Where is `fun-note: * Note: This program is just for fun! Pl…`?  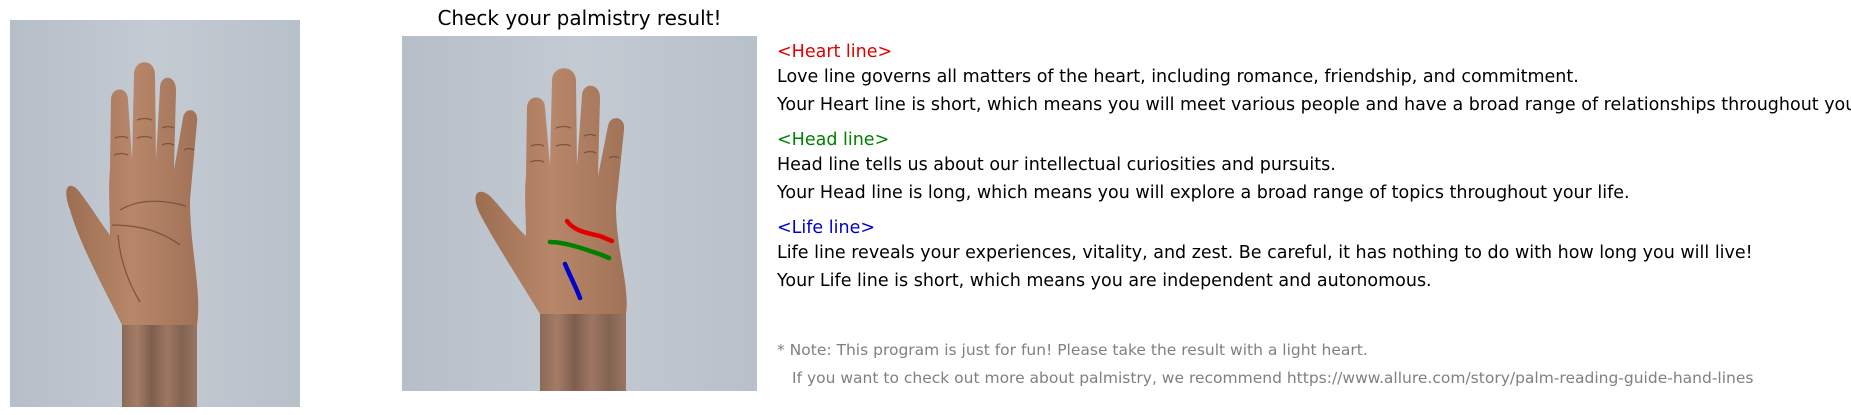
fun-note: * Note: This program is just for fun! Pl… is located at coordinates (1072, 350).